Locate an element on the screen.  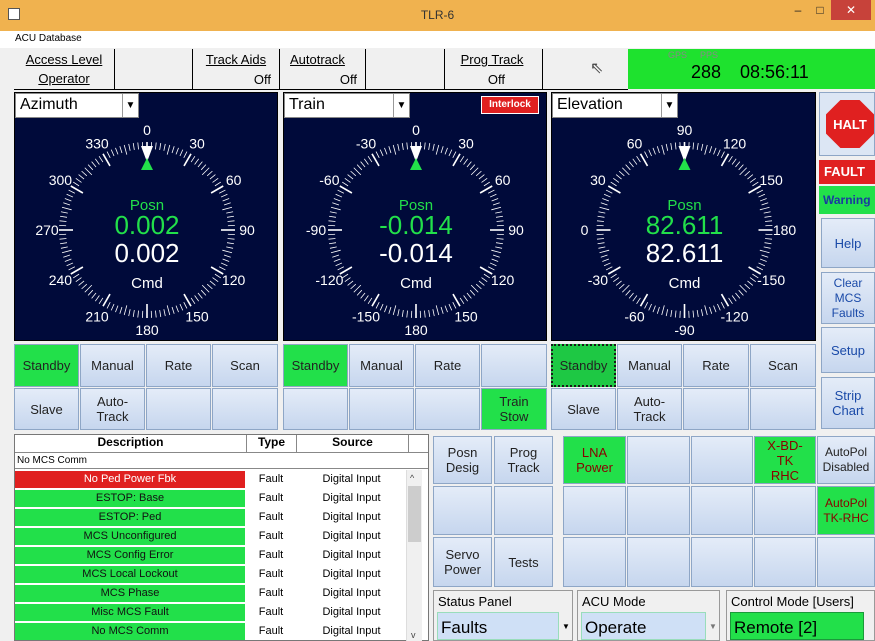
el-autotrack-button: Auto-Track is located at coordinates (649, 409).